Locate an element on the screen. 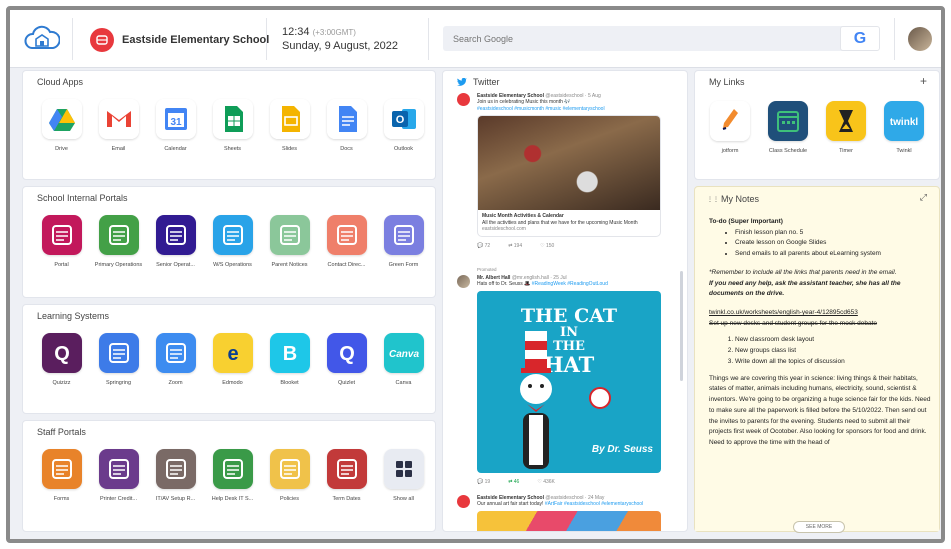  app-tile-timer: Timer is located at coordinates (846, 128).